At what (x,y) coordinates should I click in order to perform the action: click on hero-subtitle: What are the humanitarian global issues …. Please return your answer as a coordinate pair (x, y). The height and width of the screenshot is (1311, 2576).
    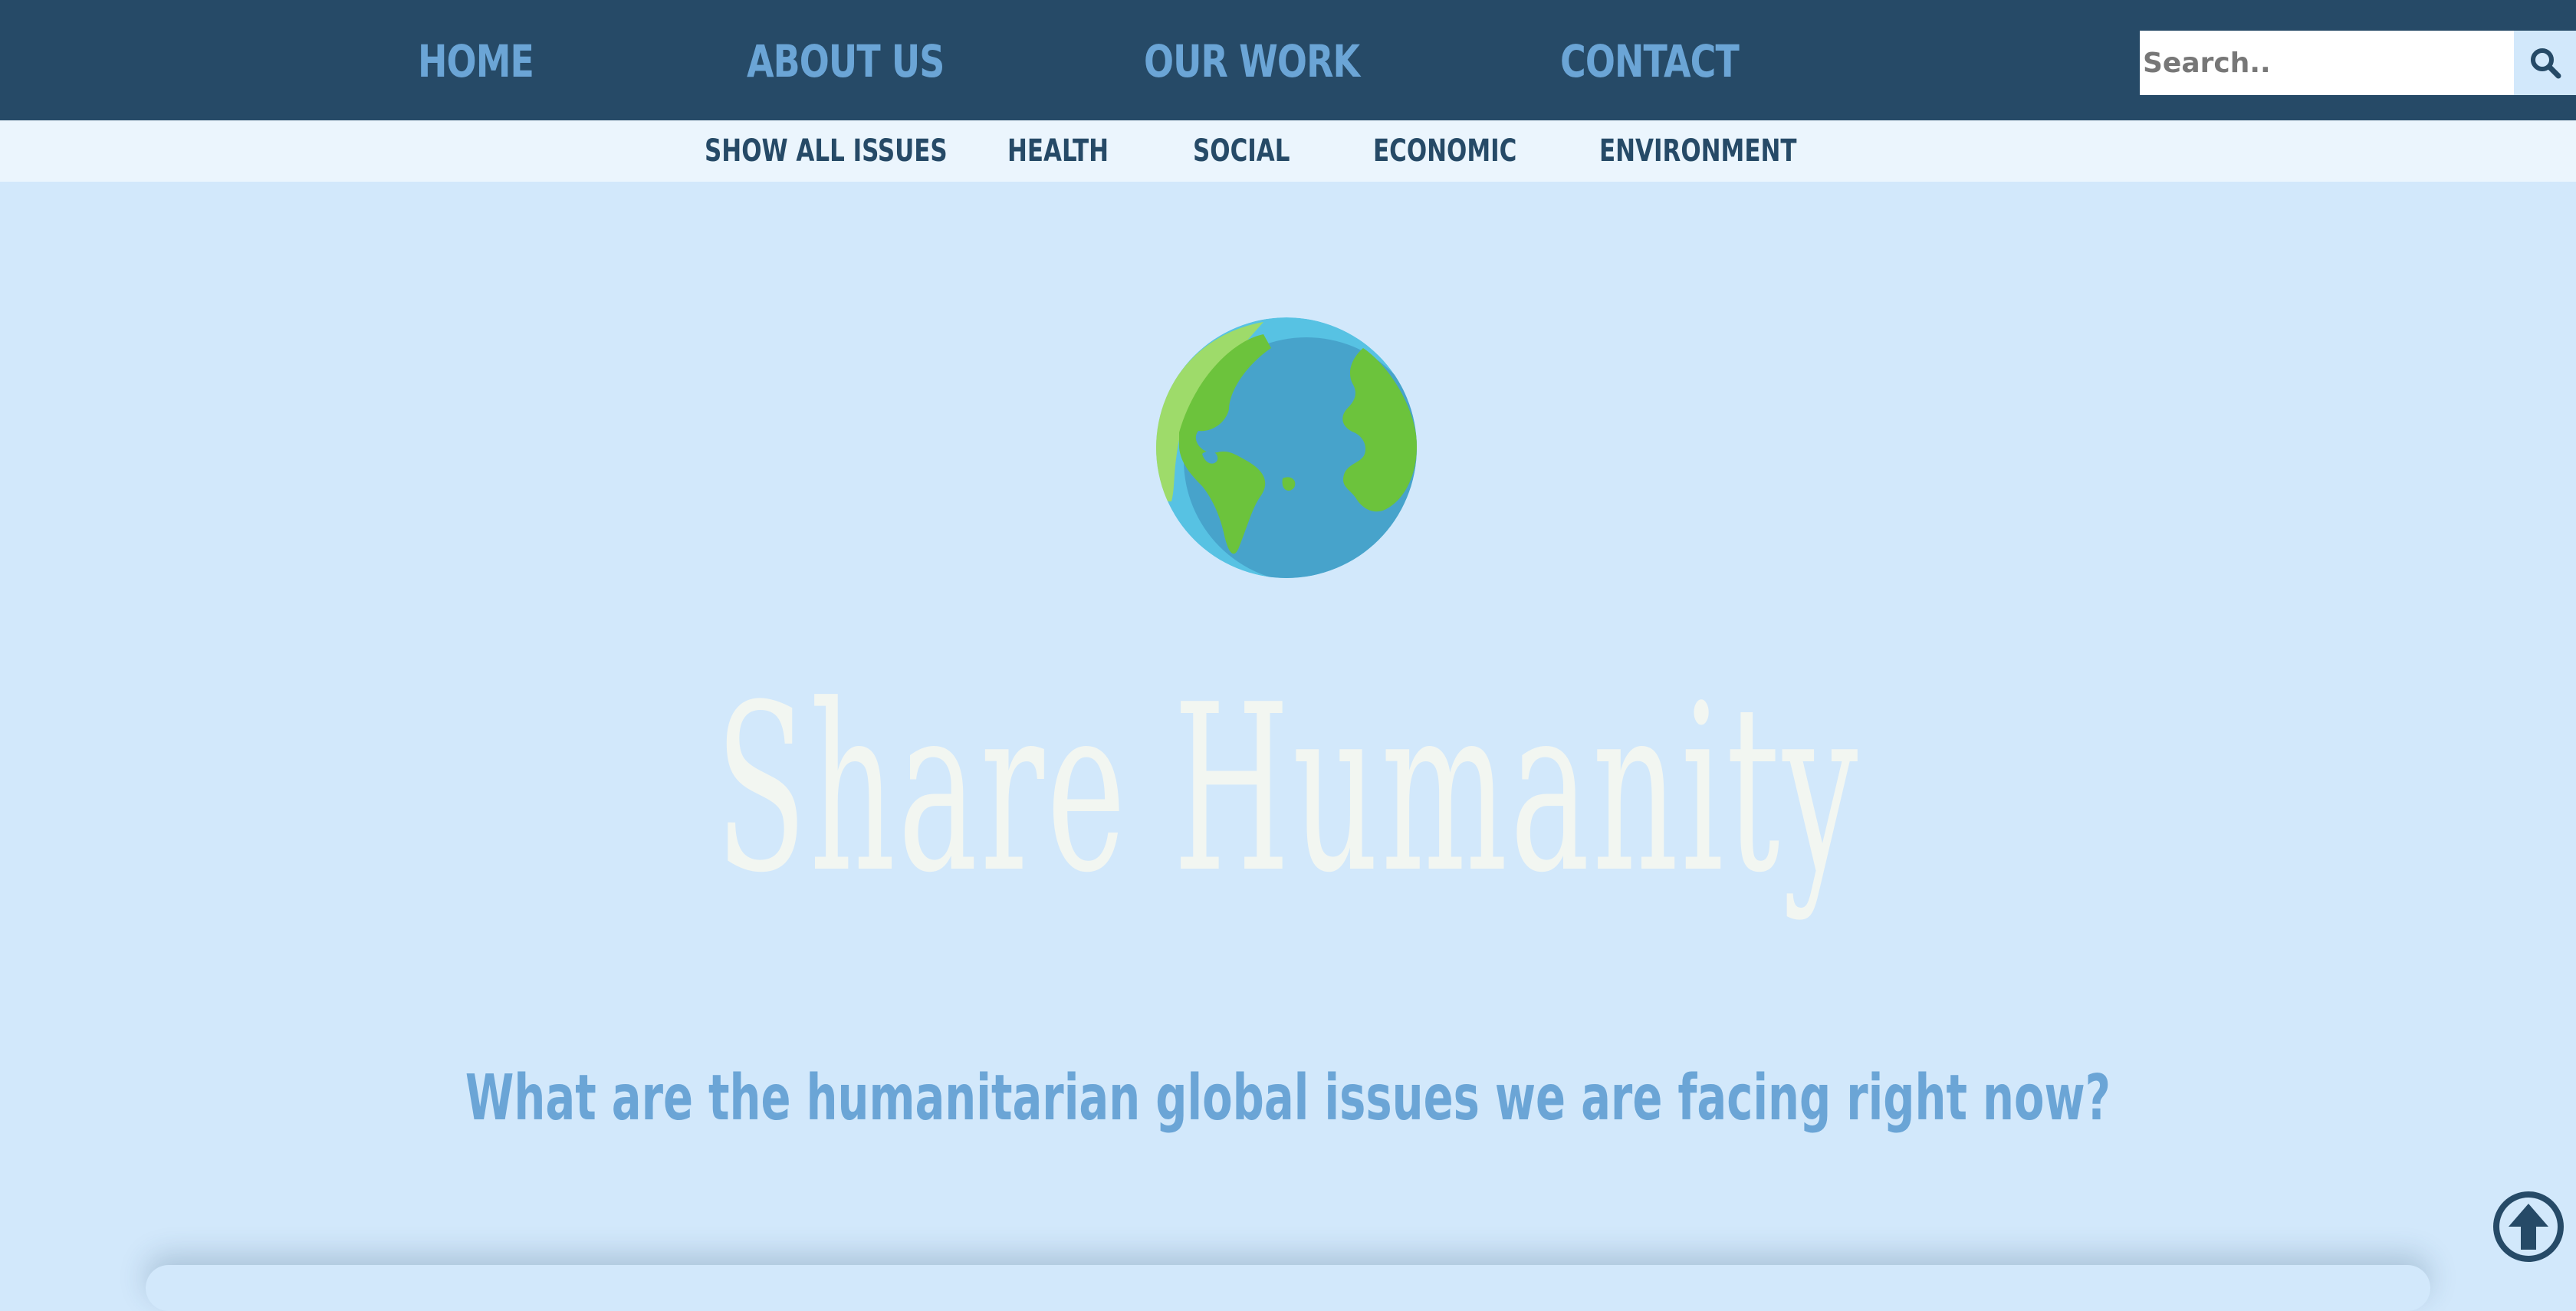
    Looking at the image, I should click on (1288, 1098).